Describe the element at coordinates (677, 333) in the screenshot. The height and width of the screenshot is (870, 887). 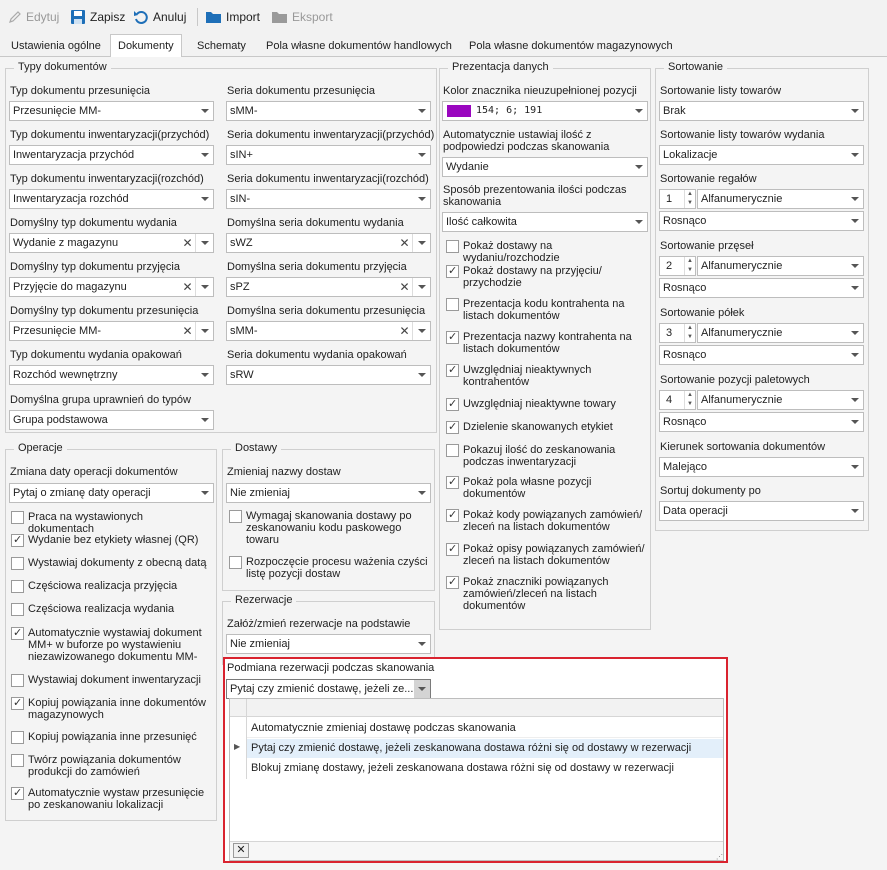
I see `shelf-order-stepper: 3 ▲ ▼` at that location.